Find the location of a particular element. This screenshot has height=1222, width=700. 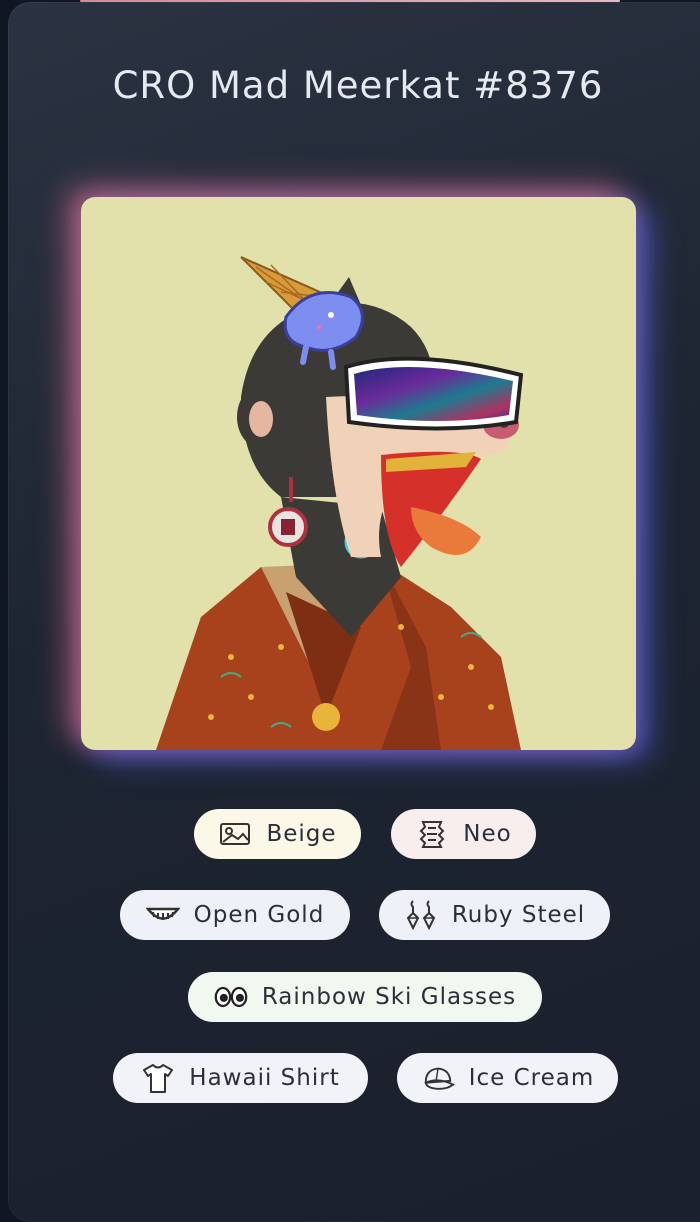

trait-label: Ruby Steel is located at coordinates (518, 915).